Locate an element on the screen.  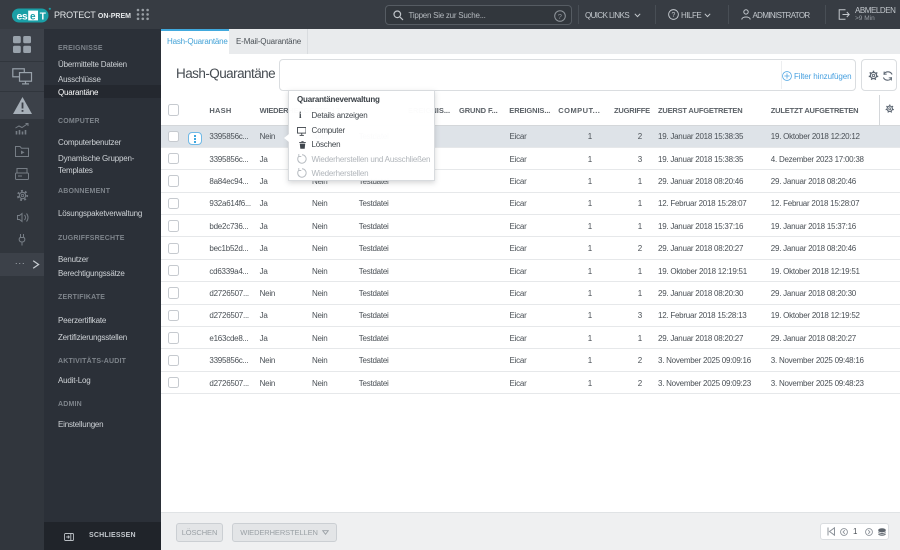
svg-text: e is located at coordinates (33, 16).